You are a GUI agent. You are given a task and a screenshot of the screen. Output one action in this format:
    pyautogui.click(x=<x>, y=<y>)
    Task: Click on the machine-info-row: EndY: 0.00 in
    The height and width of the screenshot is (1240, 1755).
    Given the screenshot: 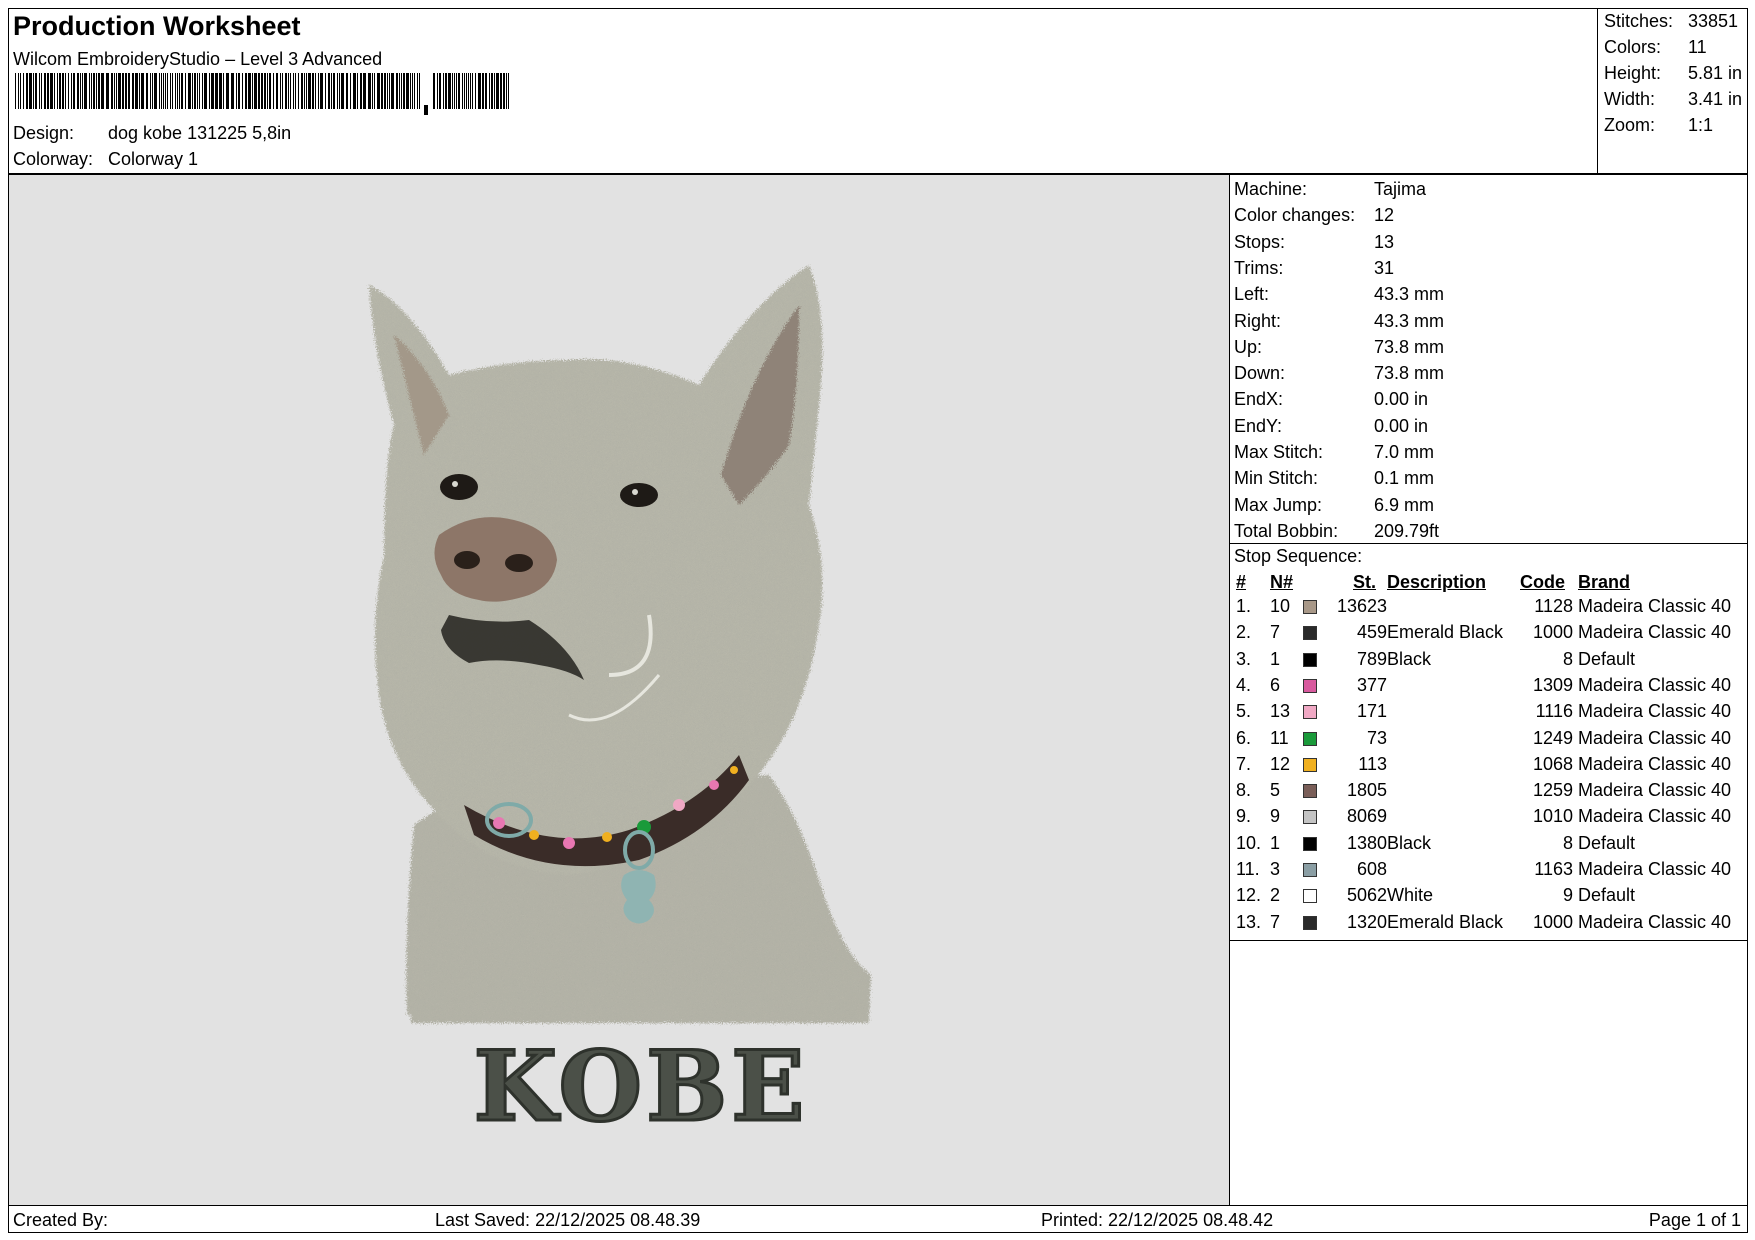 What is the action you would take?
    pyautogui.click(x=1331, y=426)
    